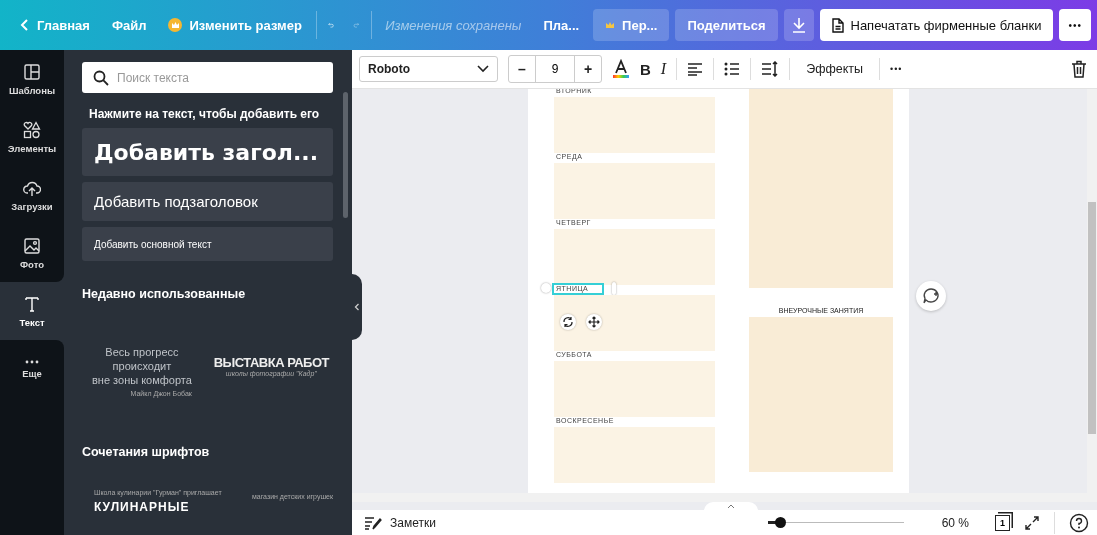 This screenshot has height=535, width=1097. What do you see at coordinates (207, 77) in the screenshot?
I see `search-field: Поиск текста` at bounding box center [207, 77].